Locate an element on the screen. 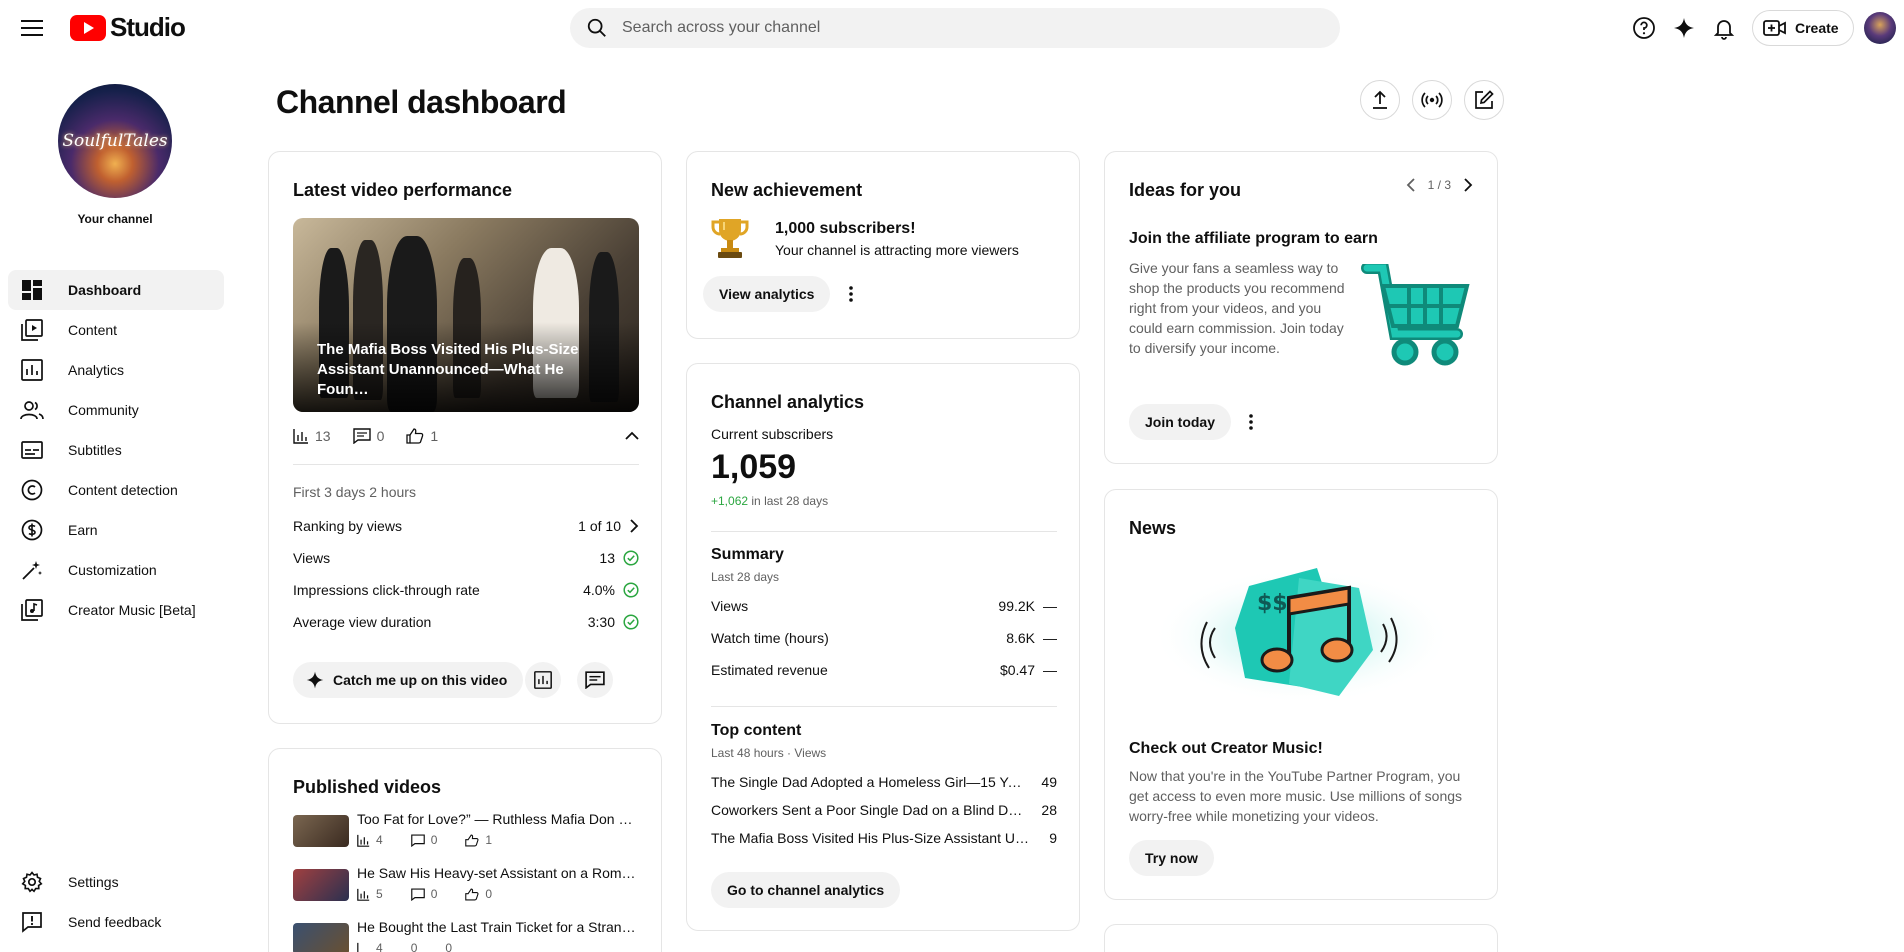 The width and height of the screenshot is (1904, 952). search-icon is located at coordinates (597, 28).